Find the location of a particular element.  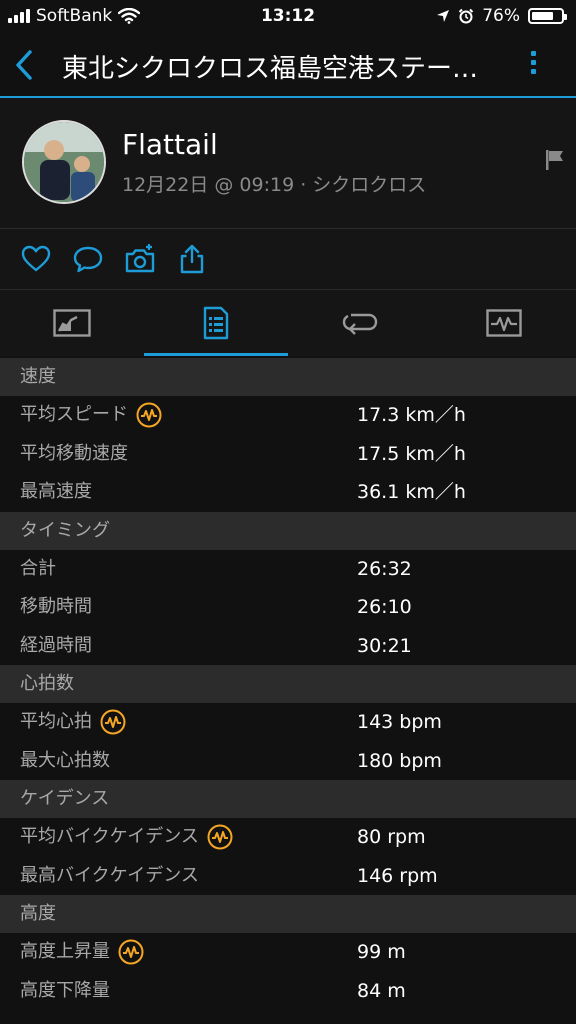

section-header: 心拍数 is located at coordinates (288, 684).